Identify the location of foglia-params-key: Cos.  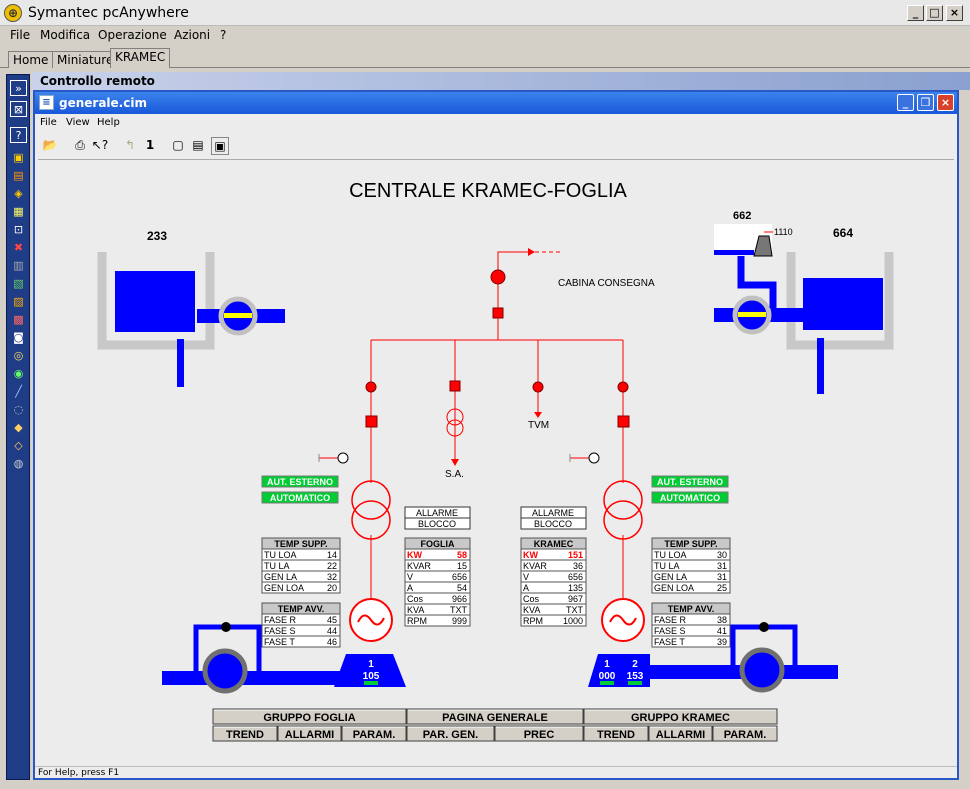
(415, 599).